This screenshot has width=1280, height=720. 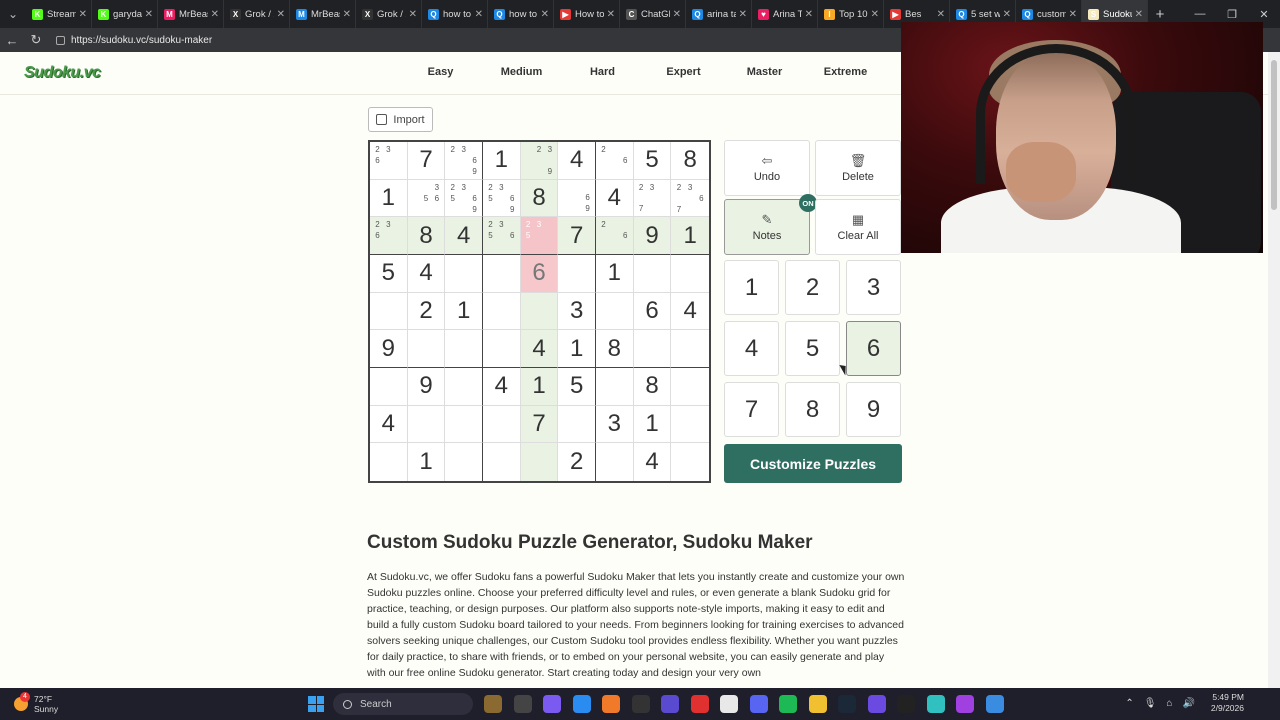 I want to click on nav-extreme: Extreme, so click(x=845, y=72).